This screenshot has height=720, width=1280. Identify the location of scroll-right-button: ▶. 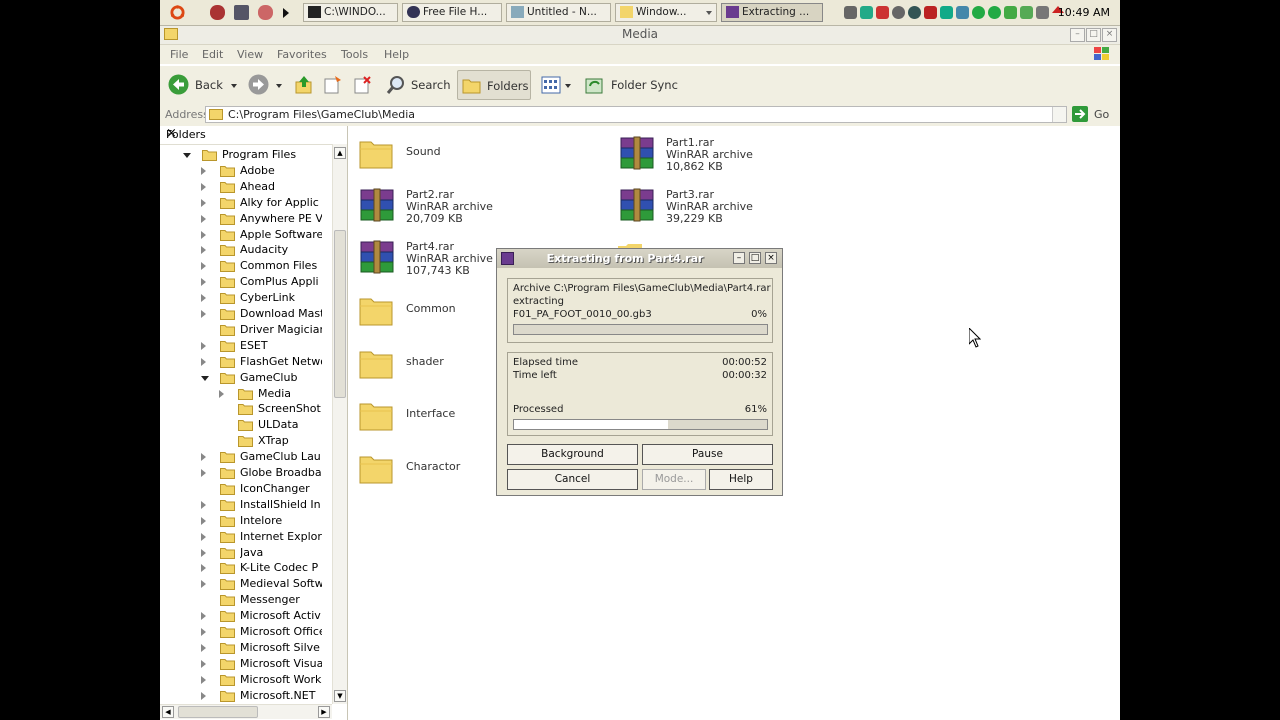
(324, 712).